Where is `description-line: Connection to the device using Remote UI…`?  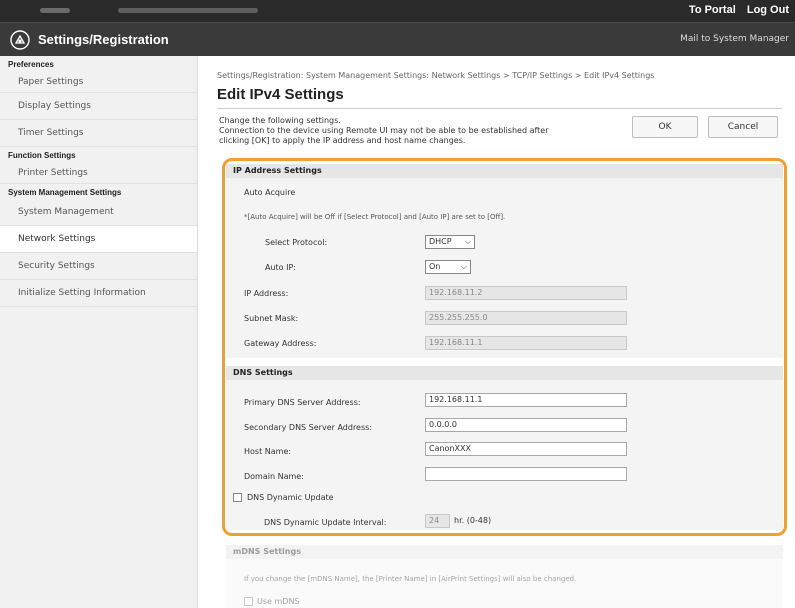 description-line: Connection to the device using Remote UI… is located at coordinates (384, 130).